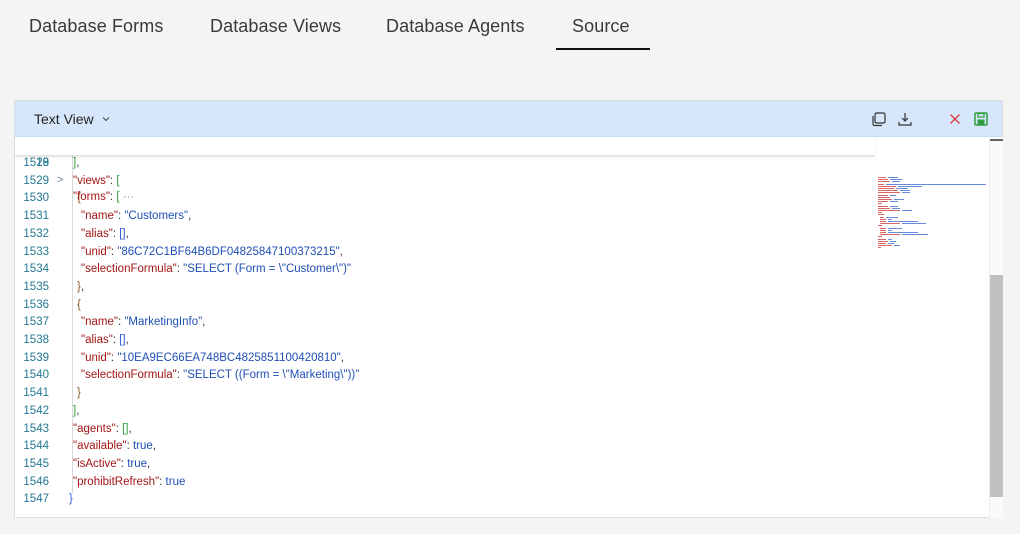 This screenshot has height=534, width=1020. I want to click on tab-database-views: Database Views, so click(275, 26).